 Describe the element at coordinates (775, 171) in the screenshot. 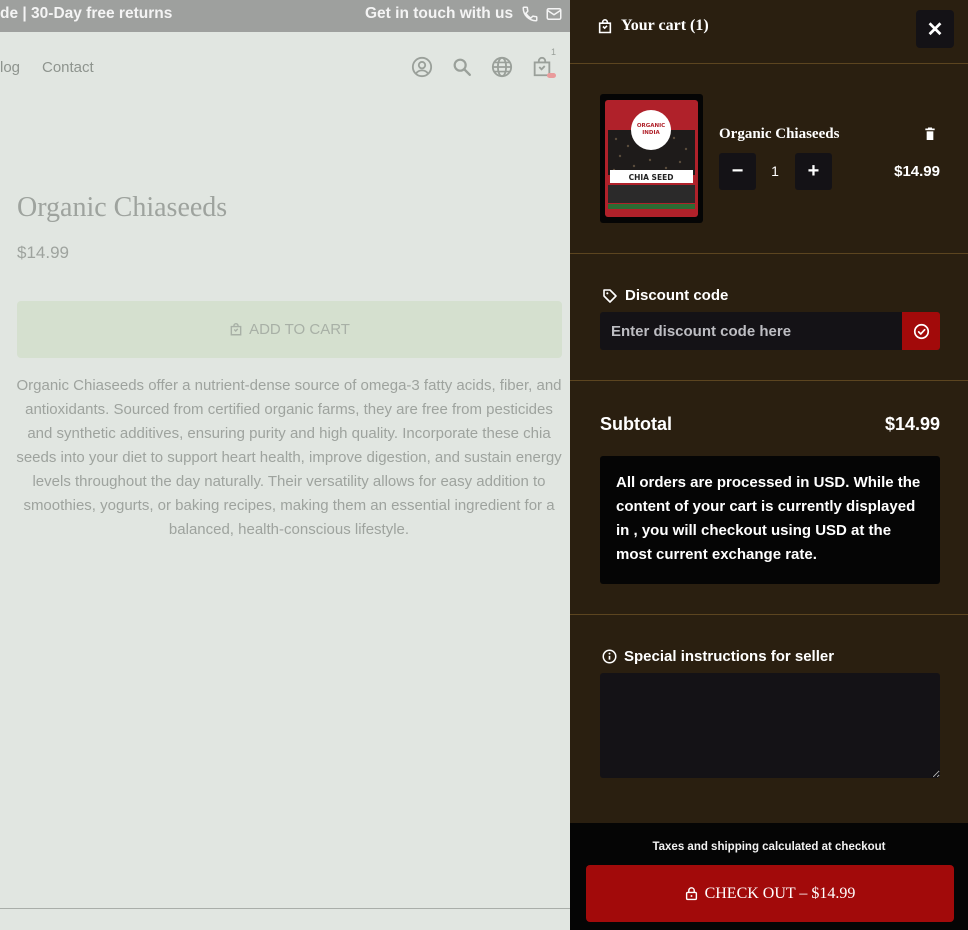

I see `quantity-value: 1` at that location.